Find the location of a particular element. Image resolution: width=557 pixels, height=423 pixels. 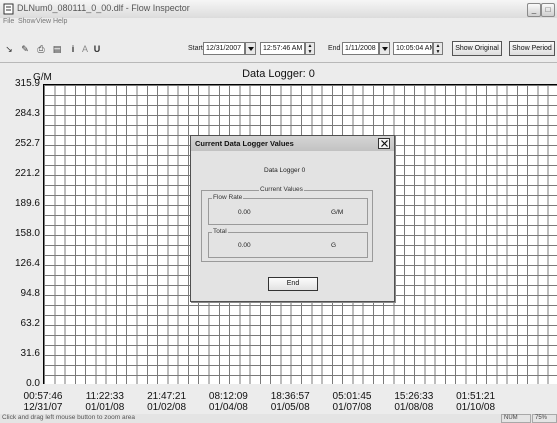

menu-help: Help is located at coordinates (60, 21).